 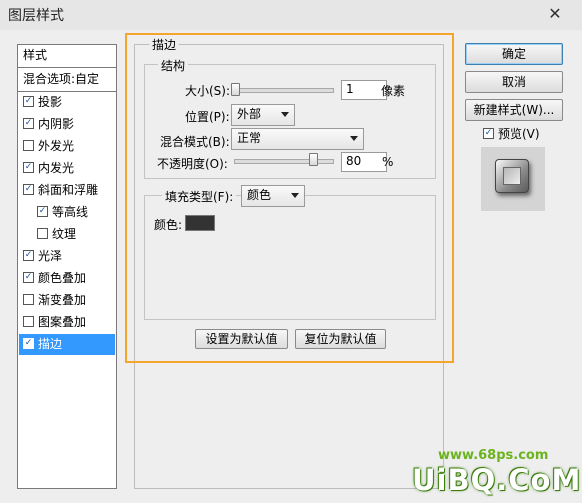 I want to click on style-item-label: 描边, so click(x=50, y=344).